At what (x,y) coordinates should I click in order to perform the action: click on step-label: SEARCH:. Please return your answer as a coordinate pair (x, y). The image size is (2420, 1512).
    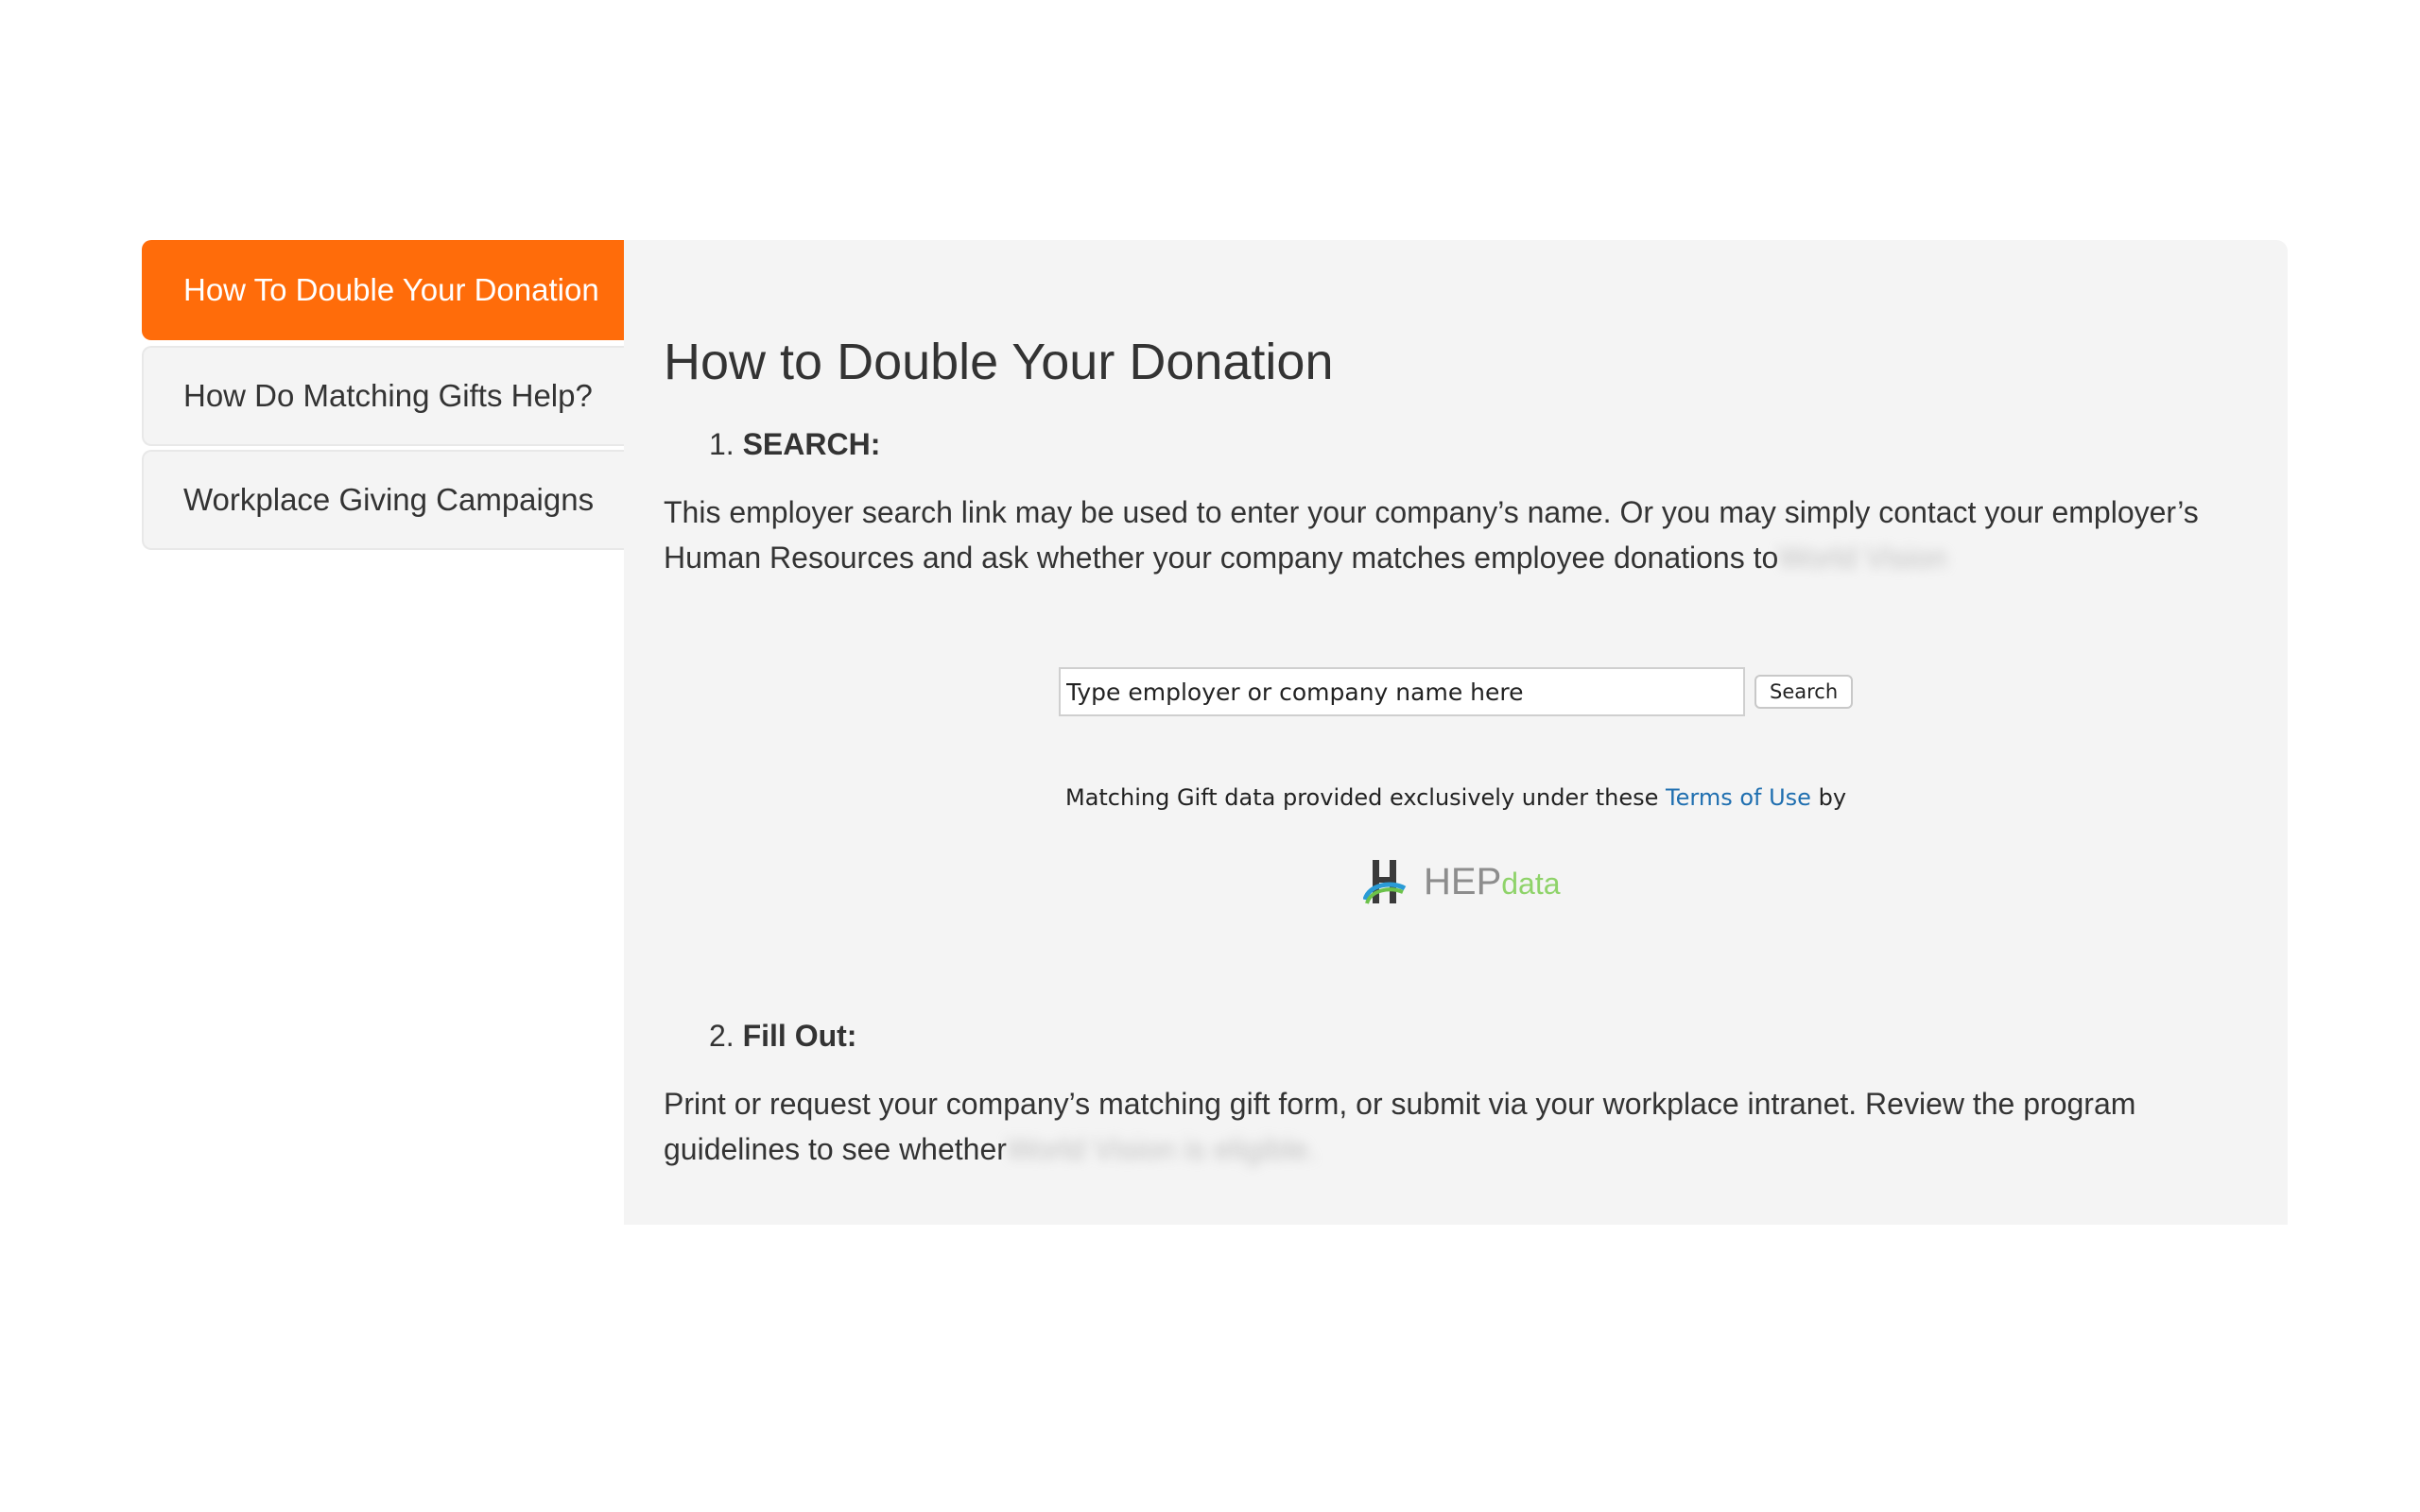
    Looking at the image, I should click on (811, 444).